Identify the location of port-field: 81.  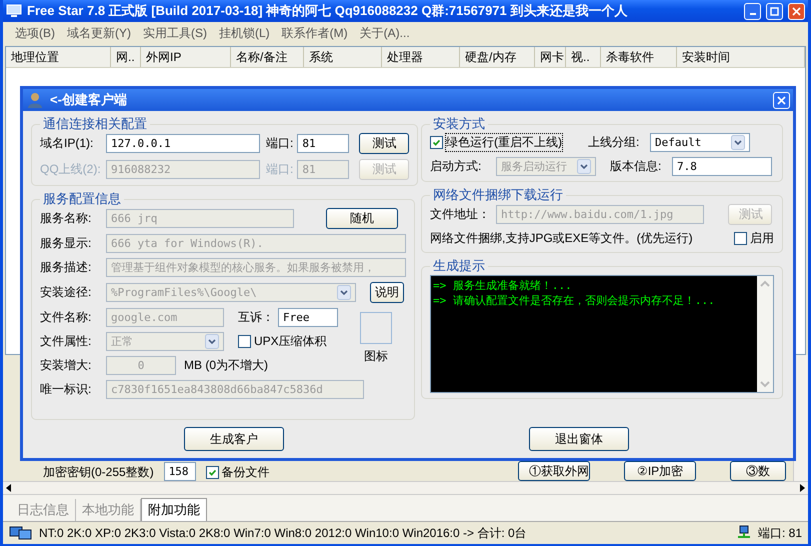
(323, 143).